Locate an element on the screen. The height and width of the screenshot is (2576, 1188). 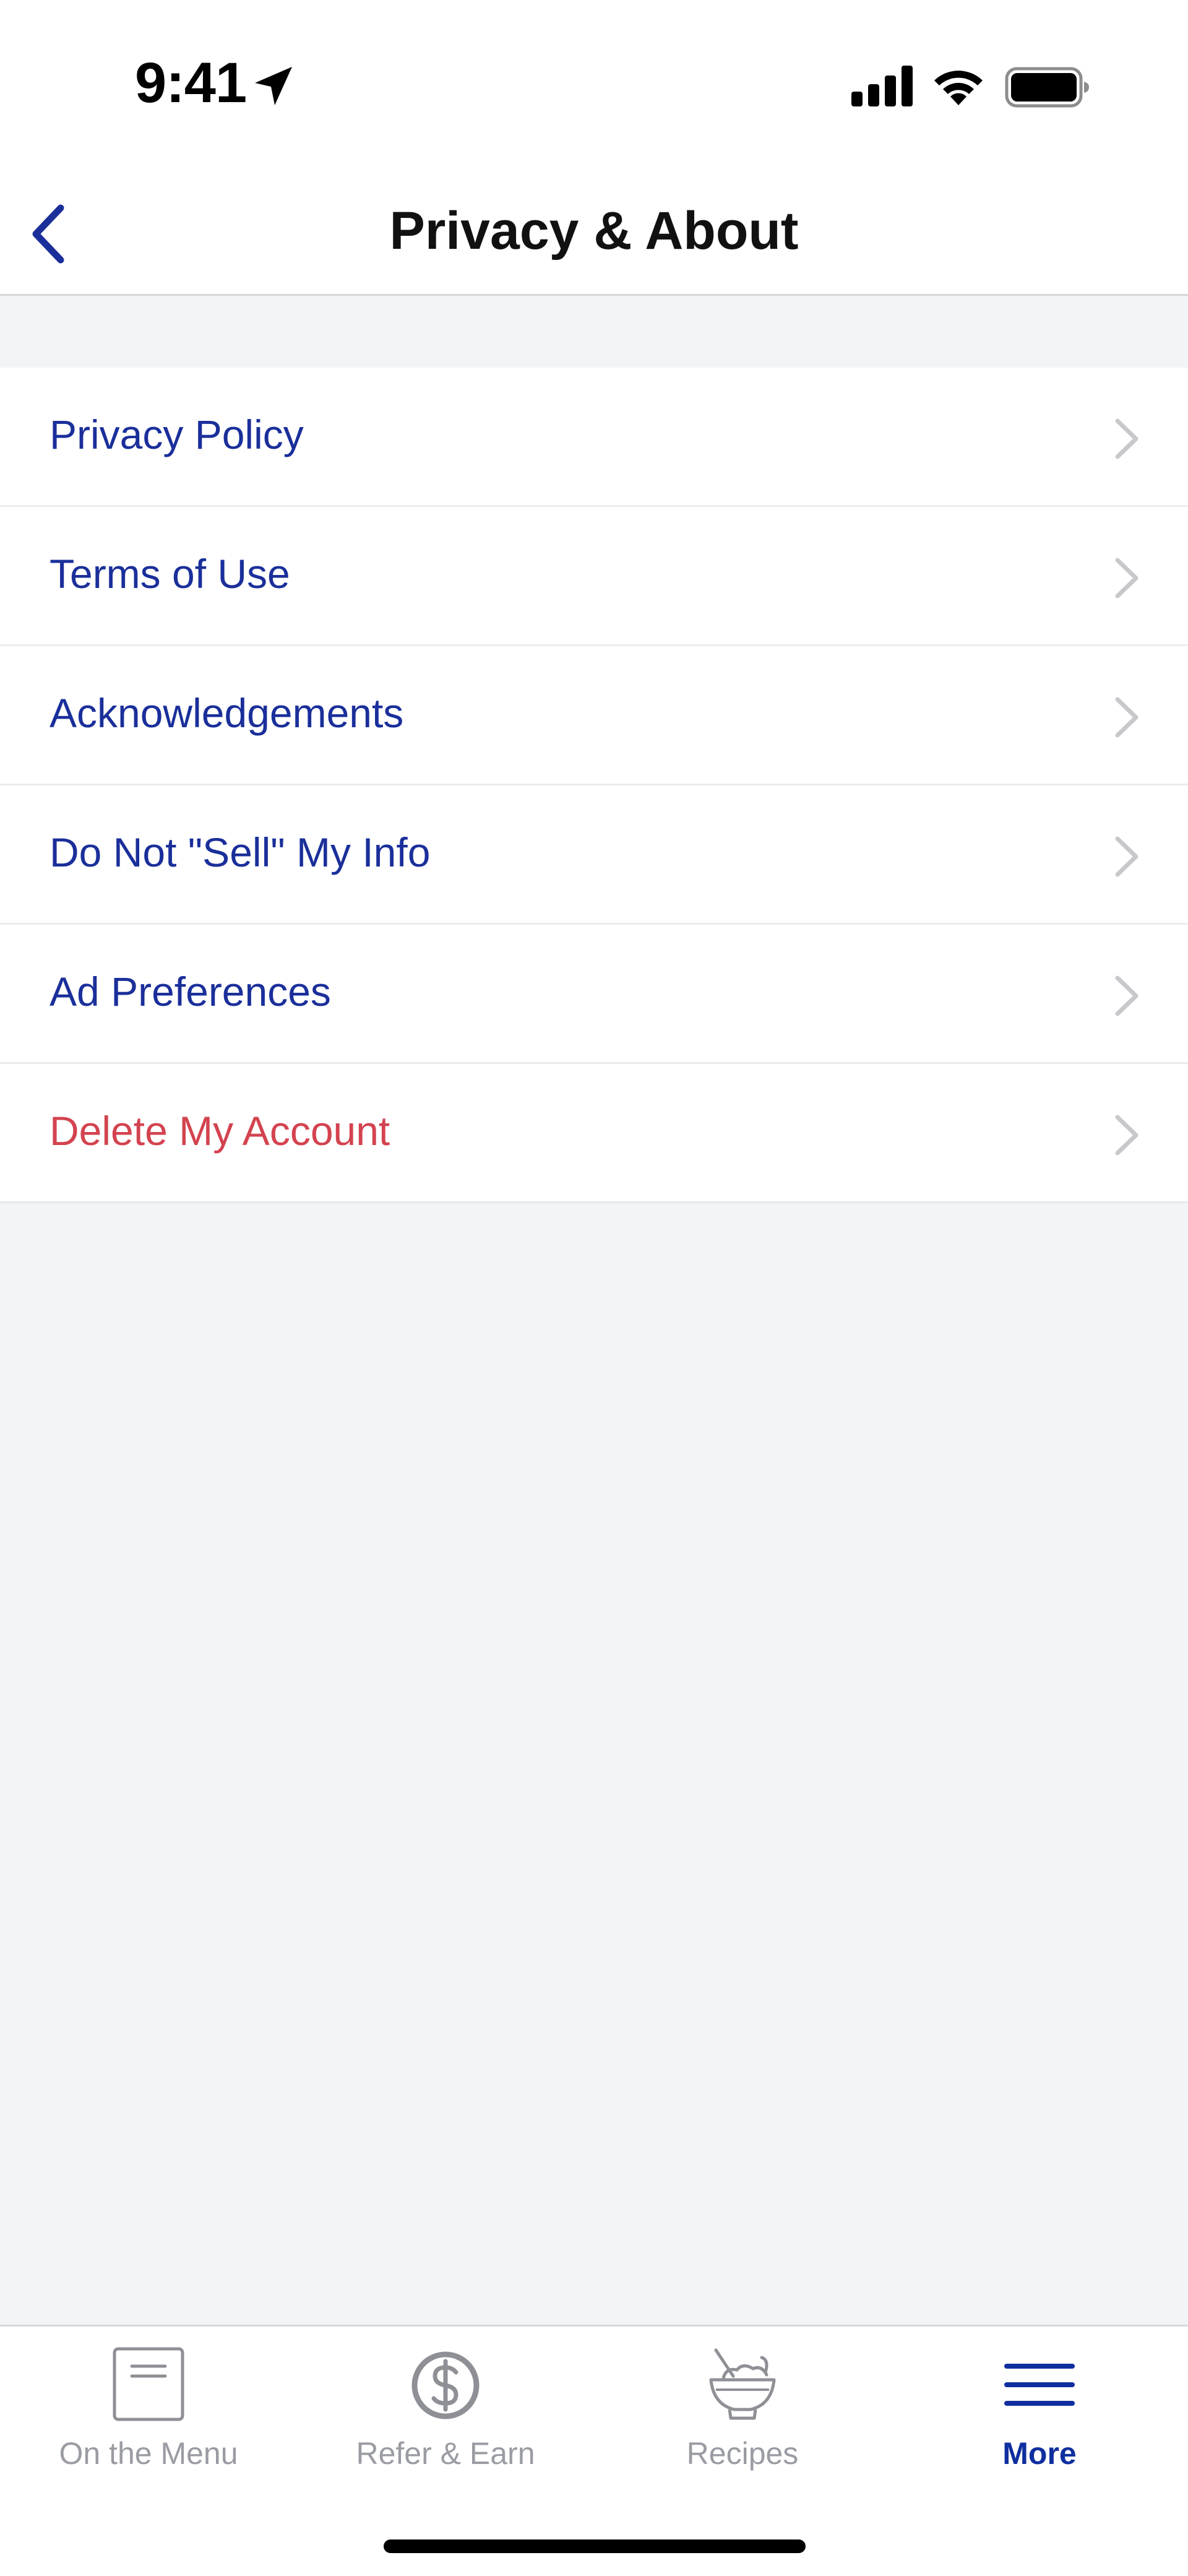
menu-item-label: Privacy Policy is located at coordinates (177, 434).